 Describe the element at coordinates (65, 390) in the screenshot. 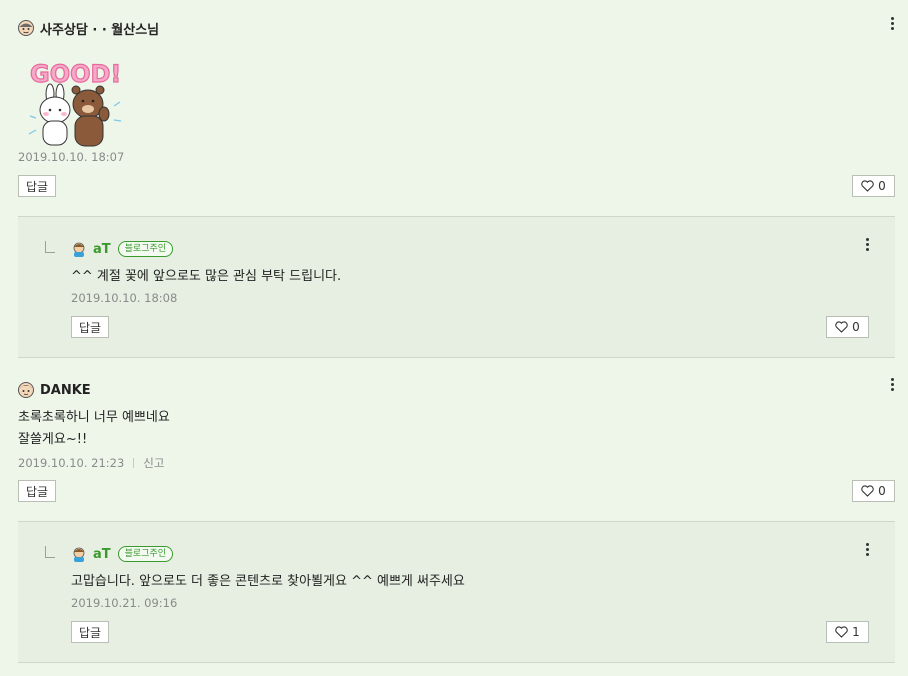

I see `comment-author: DANKE` at that location.